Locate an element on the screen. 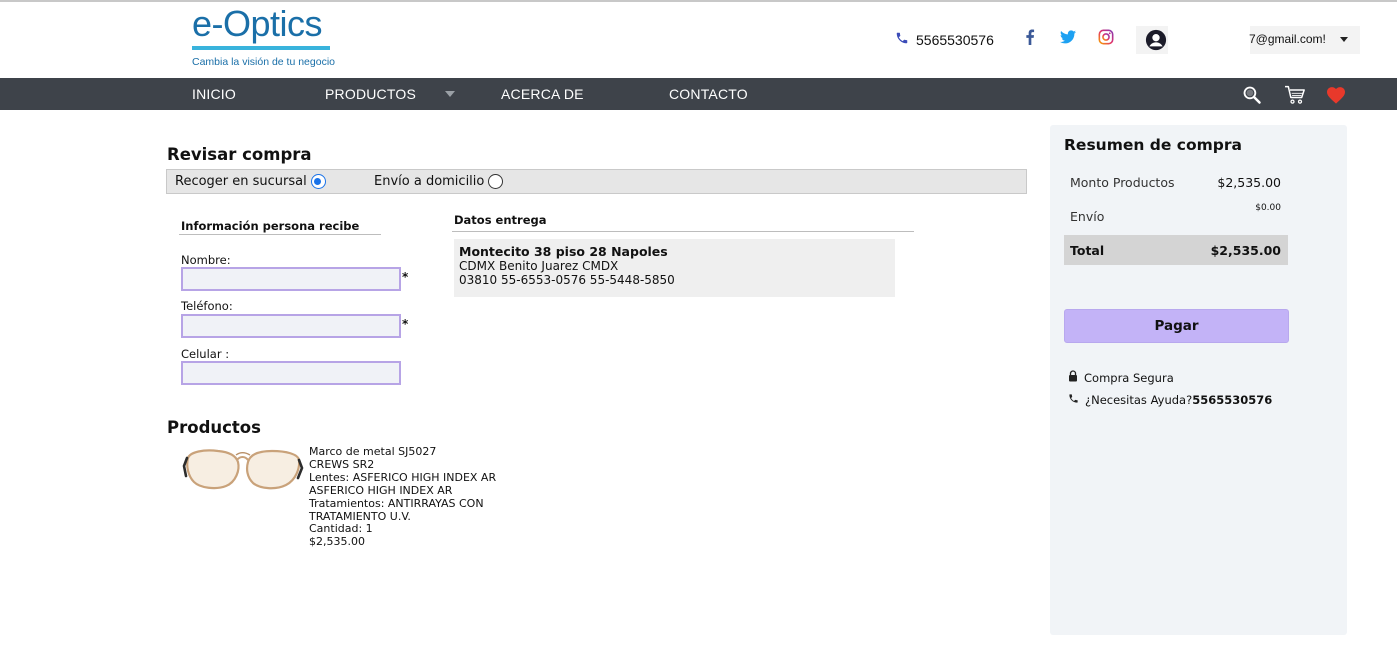 The width and height of the screenshot is (1397, 671). phone-required-mark: * is located at coordinates (405, 324).